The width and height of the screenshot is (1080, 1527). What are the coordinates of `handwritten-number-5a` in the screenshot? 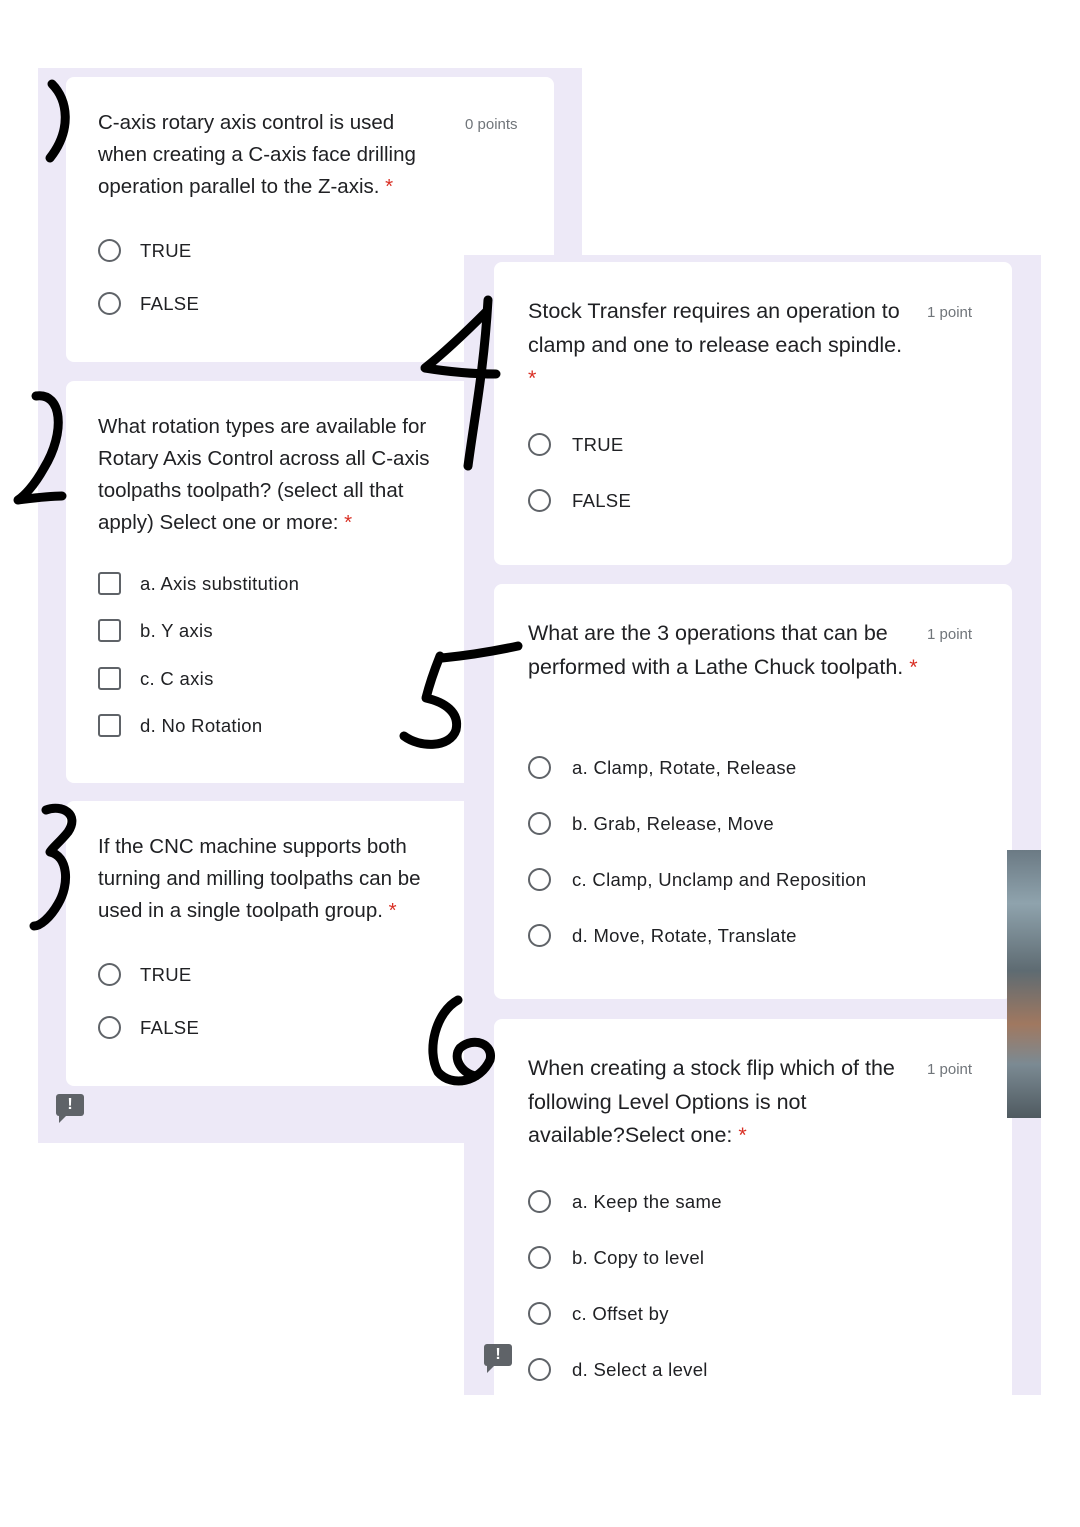 It's located at (480, 652).